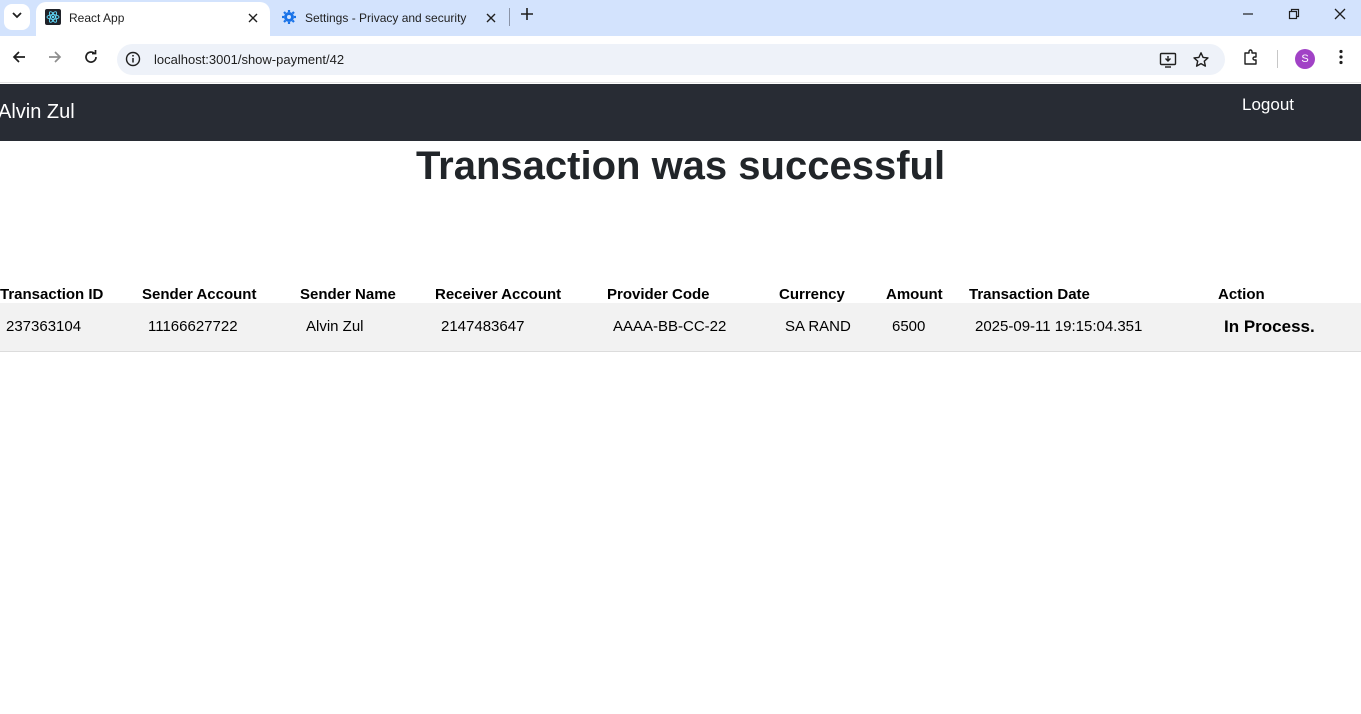 This screenshot has height=714, width=1361. What do you see at coordinates (1289, 327) in the screenshot?
I see `action-status-cell: In Process.` at bounding box center [1289, 327].